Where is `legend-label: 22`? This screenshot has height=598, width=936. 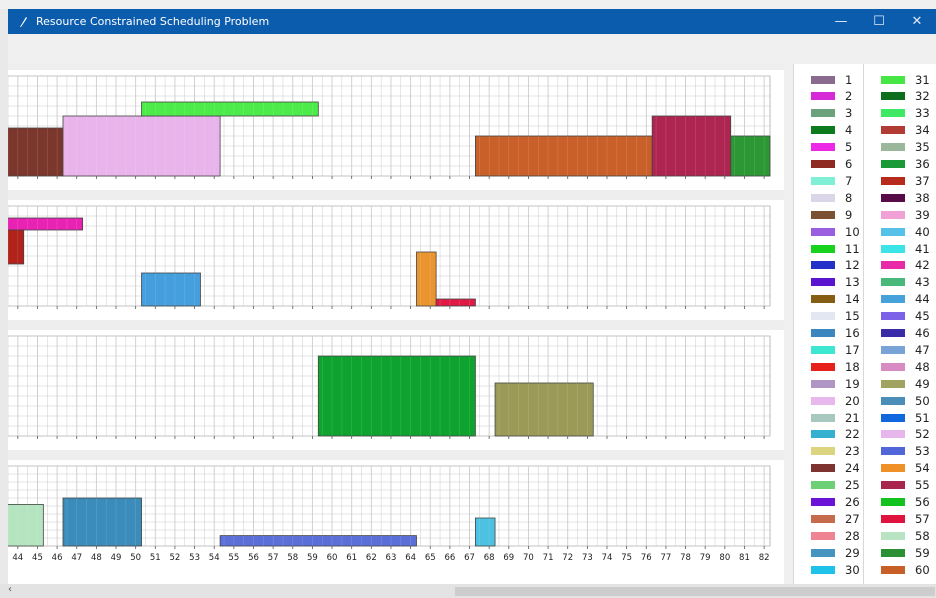
legend-label: 22 is located at coordinates (852, 434).